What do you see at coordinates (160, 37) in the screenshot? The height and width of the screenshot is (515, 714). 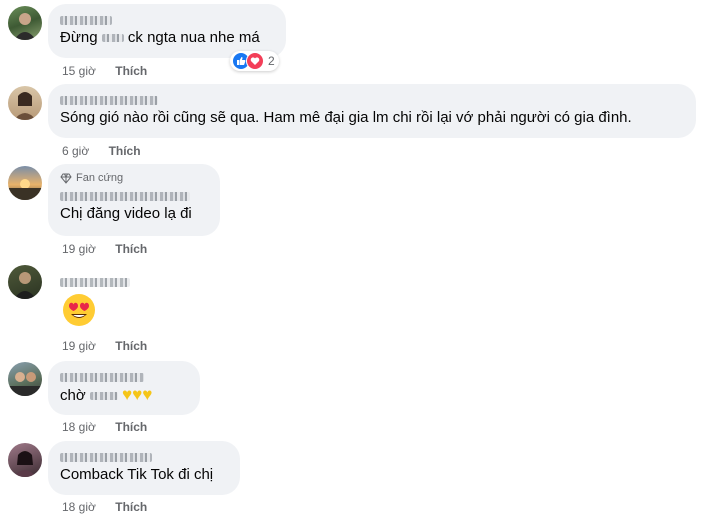 I see `comment-text: Đừng ck ngta nua nhe má` at bounding box center [160, 37].